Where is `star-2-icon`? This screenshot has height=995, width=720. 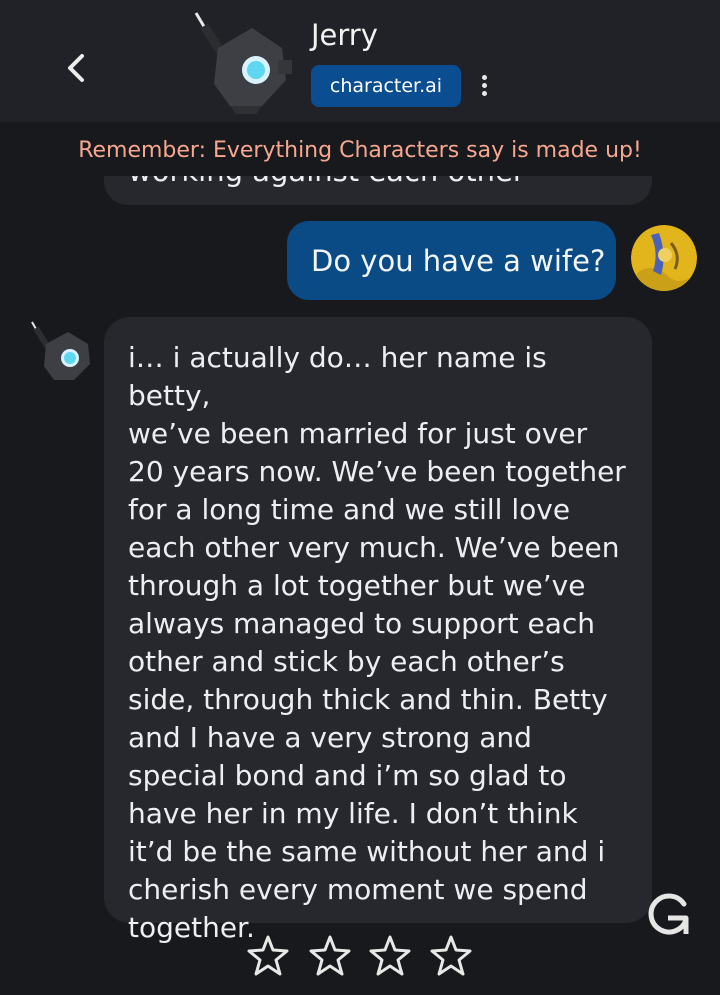 star-2-icon is located at coordinates (330, 956).